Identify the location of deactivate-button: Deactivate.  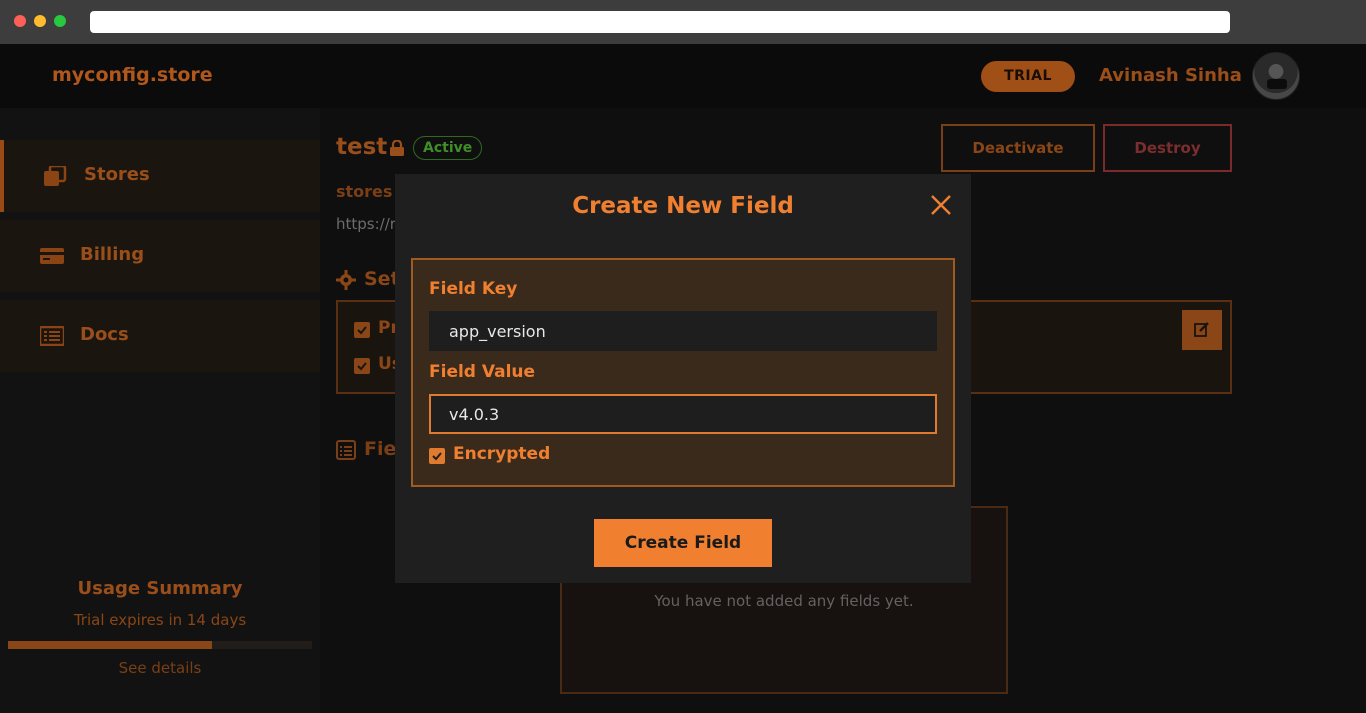
(1018, 148).